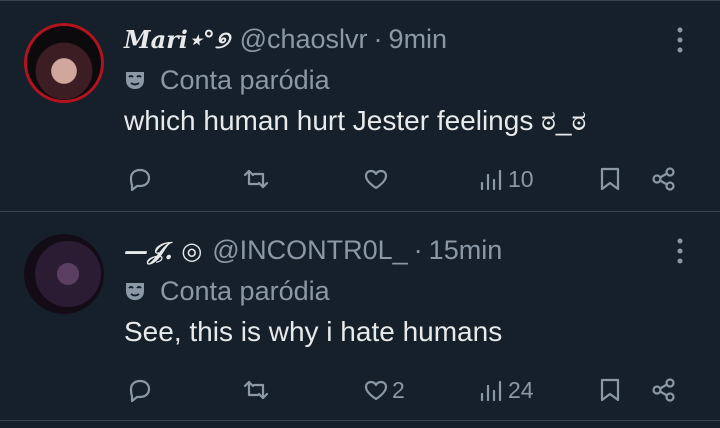 Image resolution: width=720 pixels, height=428 pixels. What do you see at coordinates (309, 250) in the screenshot?
I see `user-handle: @INCONTR0L_` at bounding box center [309, 250].